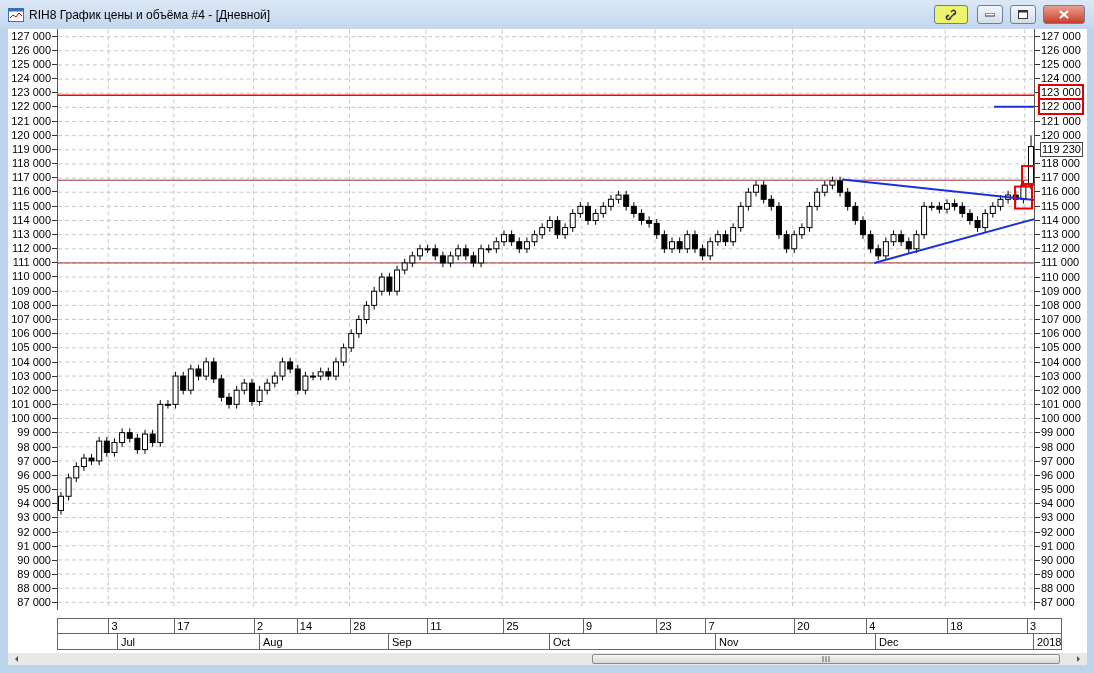 The image size is (1094, 673). I want to click on price-label: 123 000, so click(31, 93).